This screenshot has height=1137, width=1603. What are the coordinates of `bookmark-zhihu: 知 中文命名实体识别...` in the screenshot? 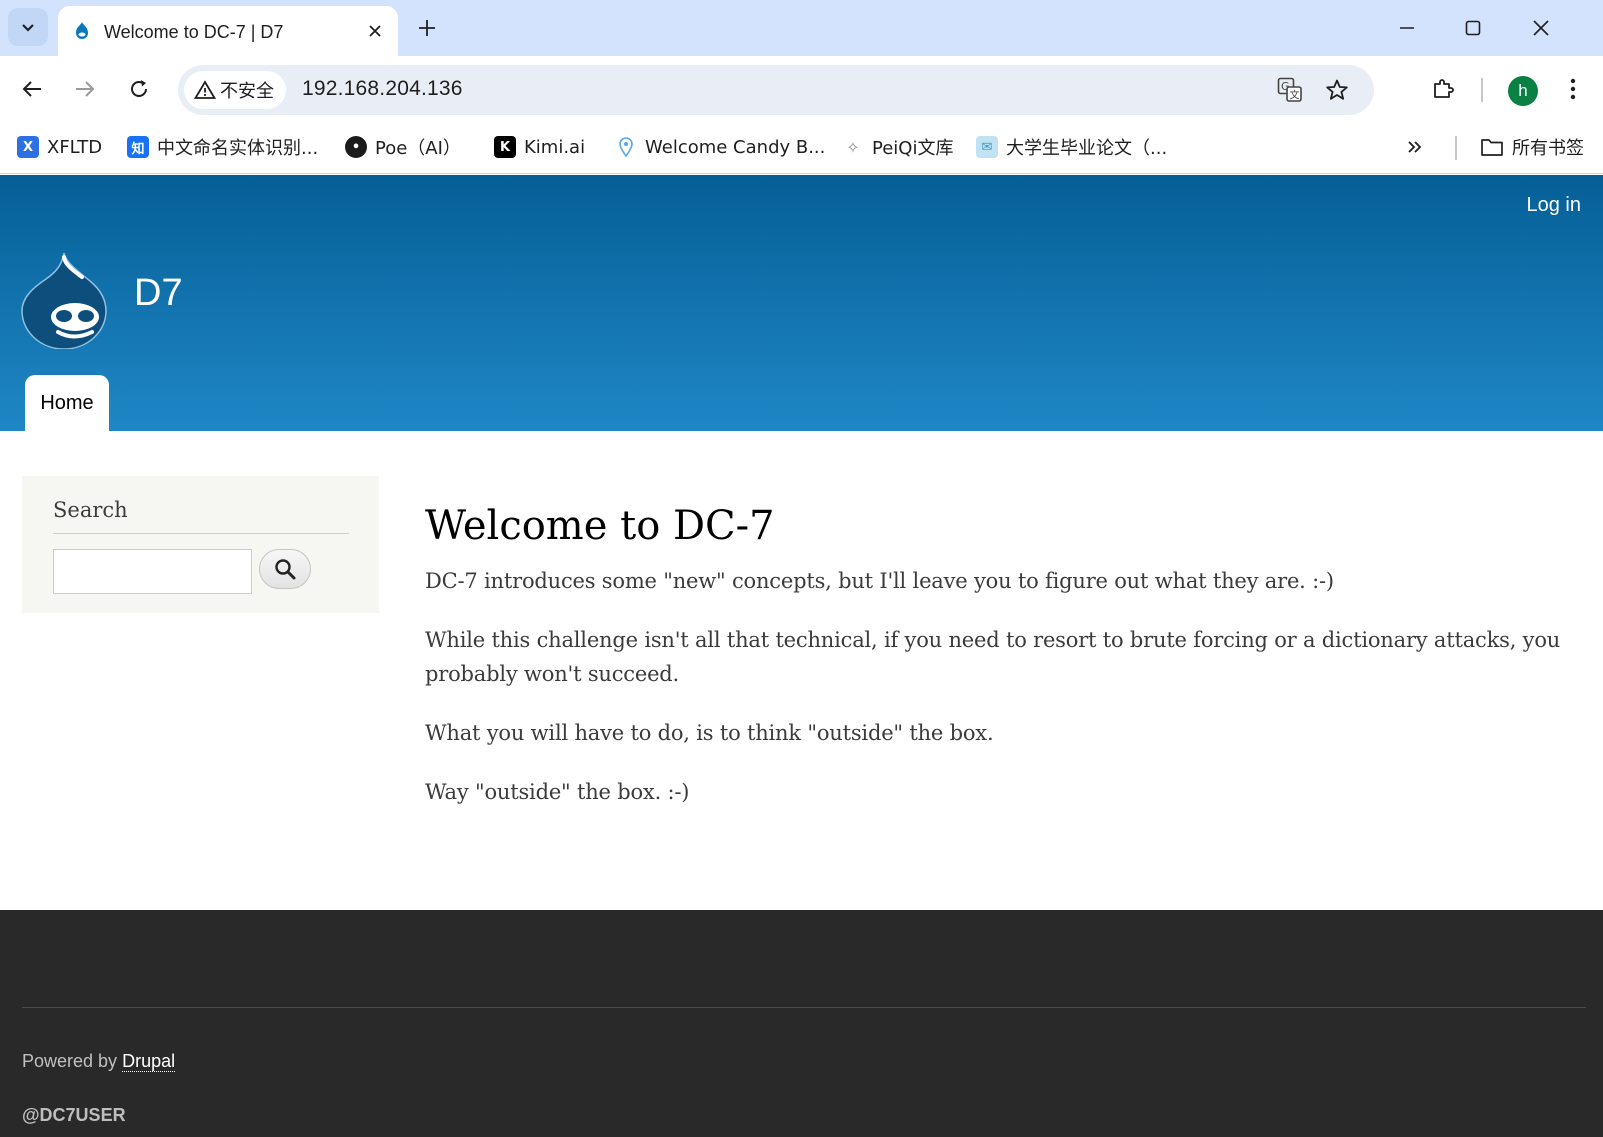 It's located at (222, 147).